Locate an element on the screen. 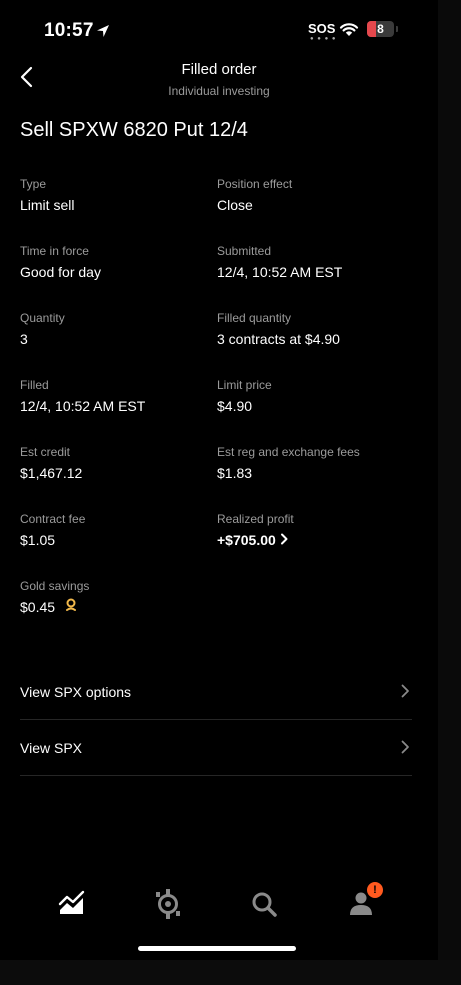 The image size is (461, 985). submitted-value: 12/4, 10:52 AM EST is located at coordinates (280, 272).